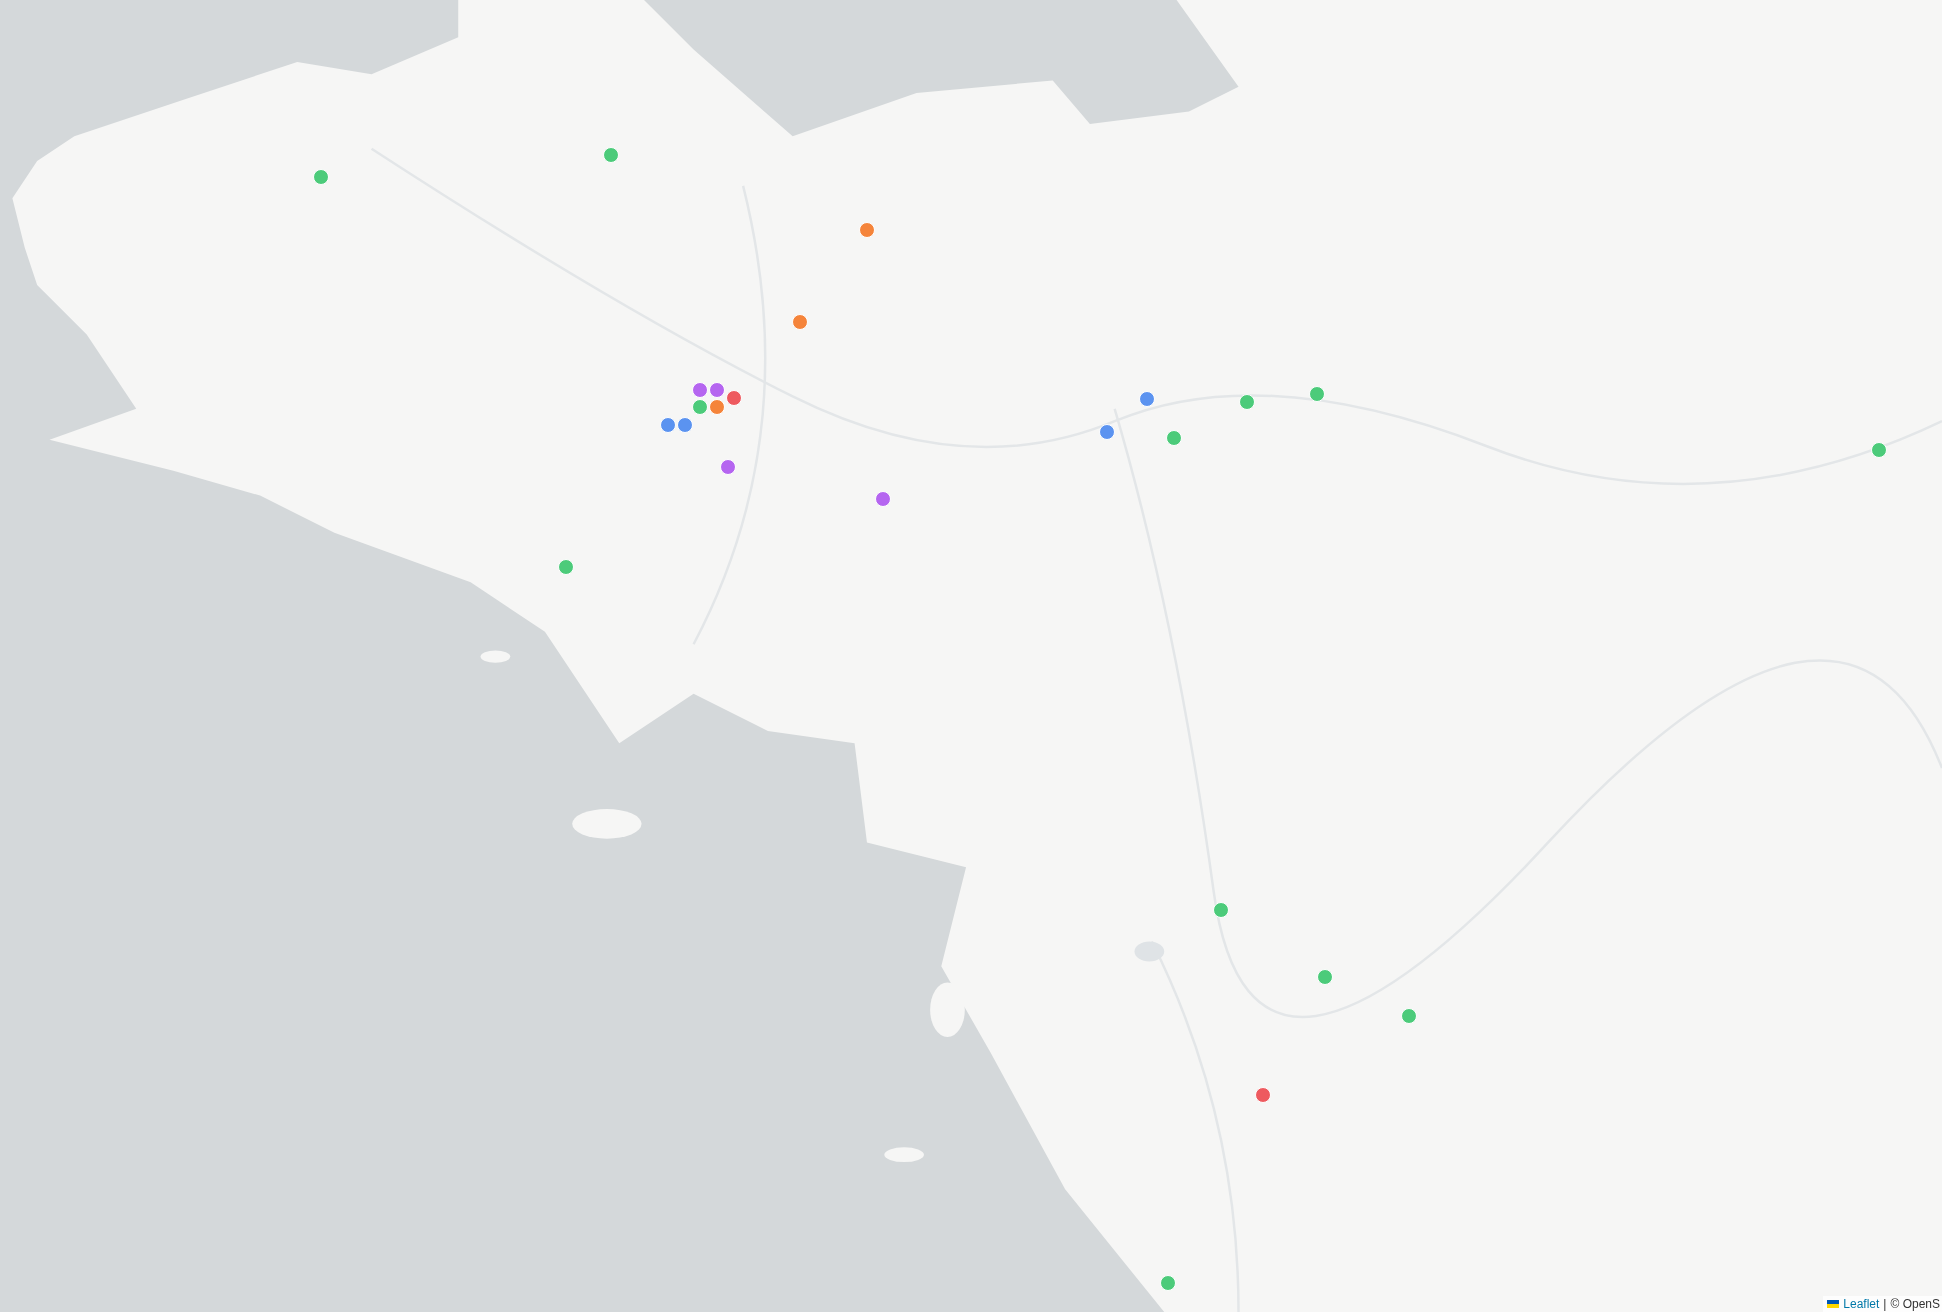  Describe the element at coordinates (1861, 1304) in the screenshot. I see `leaflet-link: Leaflet` at that location.